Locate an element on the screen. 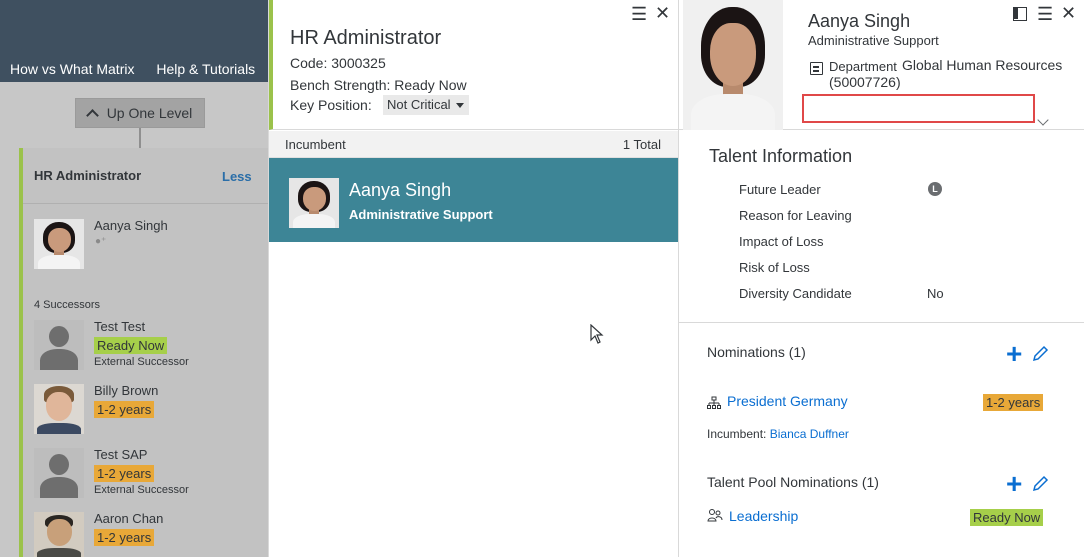  successors-count: 4 Successors is located at coordinates (67, 305).